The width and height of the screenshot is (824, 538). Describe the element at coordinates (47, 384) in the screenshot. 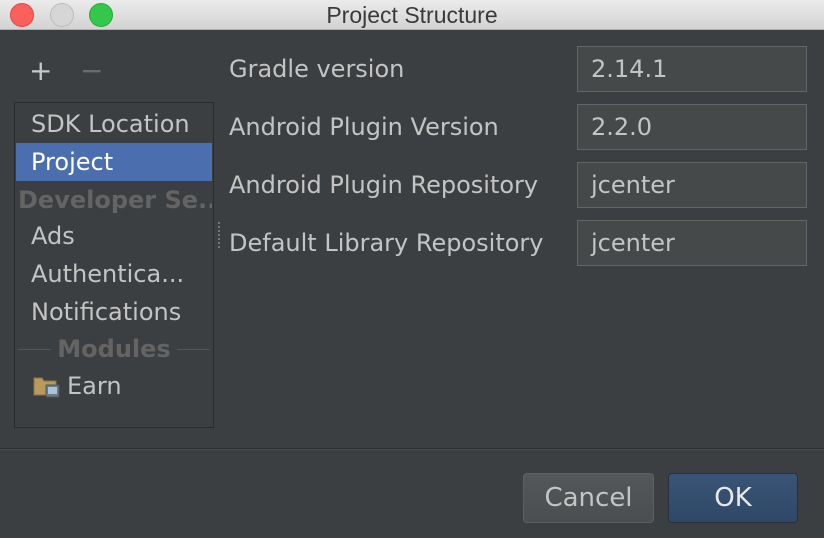

I see `module-folder-icon` at that location.